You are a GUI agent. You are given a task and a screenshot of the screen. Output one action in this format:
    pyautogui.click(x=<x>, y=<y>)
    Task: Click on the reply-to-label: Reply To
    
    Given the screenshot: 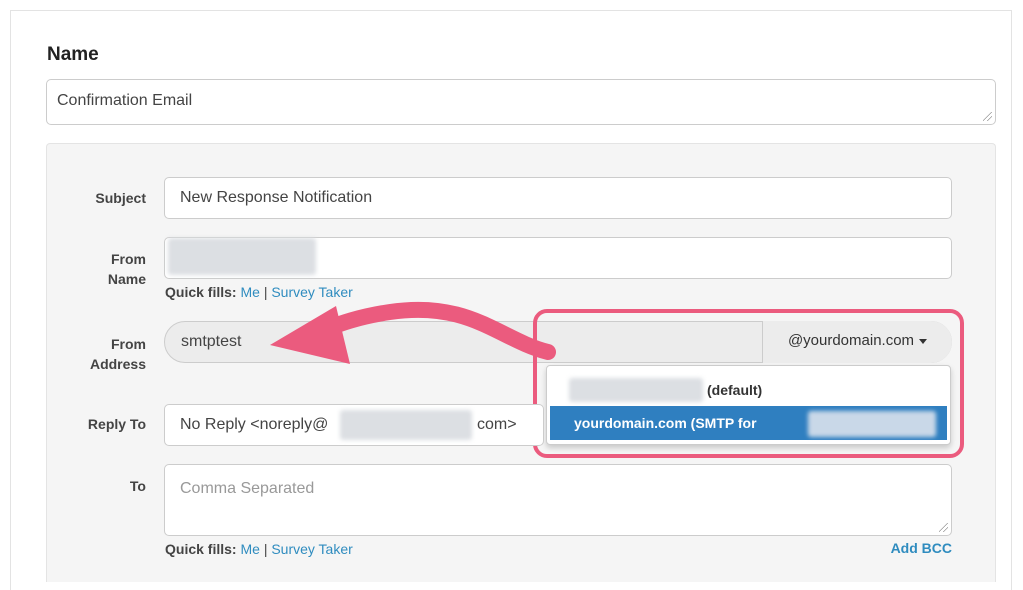 What is the action you would take?
    pyautogui.click(x=116, y=424)
    